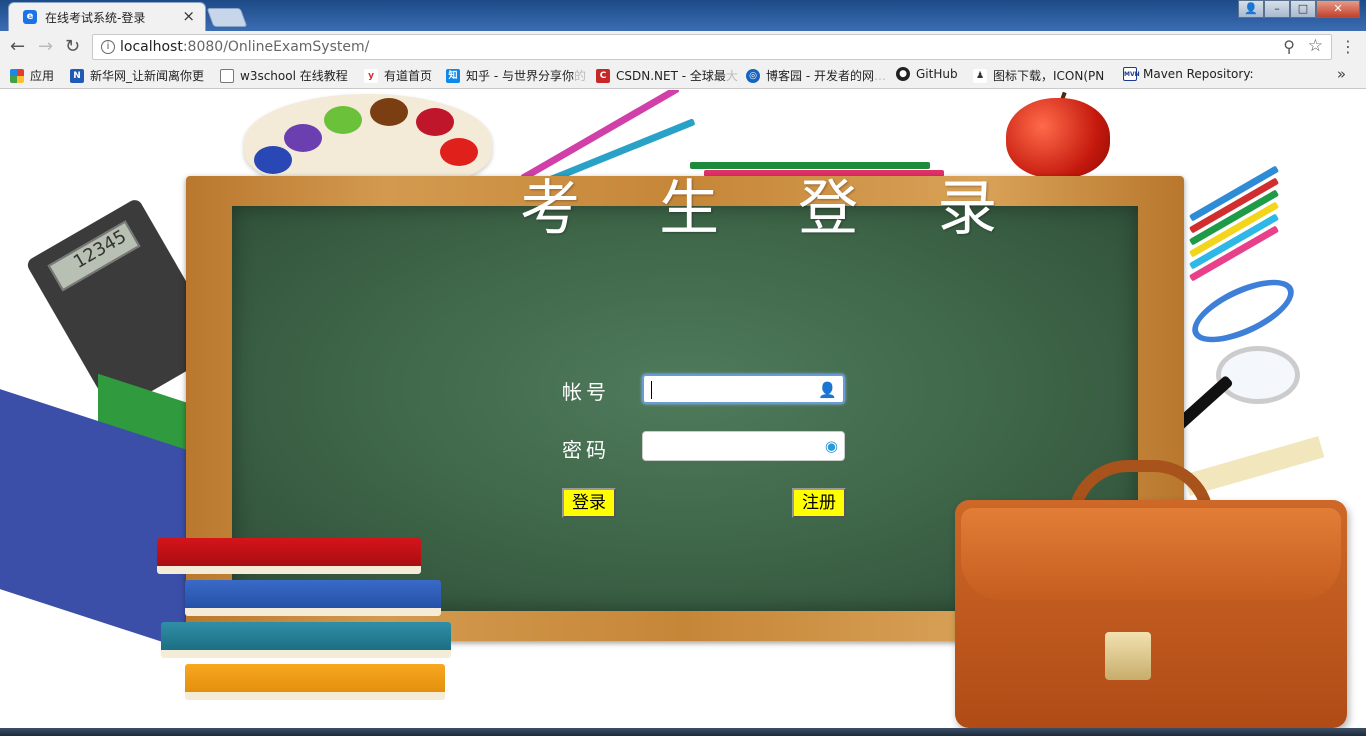 Image resolution: width=1366 pixels, height=736 pixels. What do you see at coordinates (683, 15) in the screenshot?
I see `browser-tab-bar: e 在线考试系统-登录 × 👤 – □ ✕` at bounding box center [683, 15].